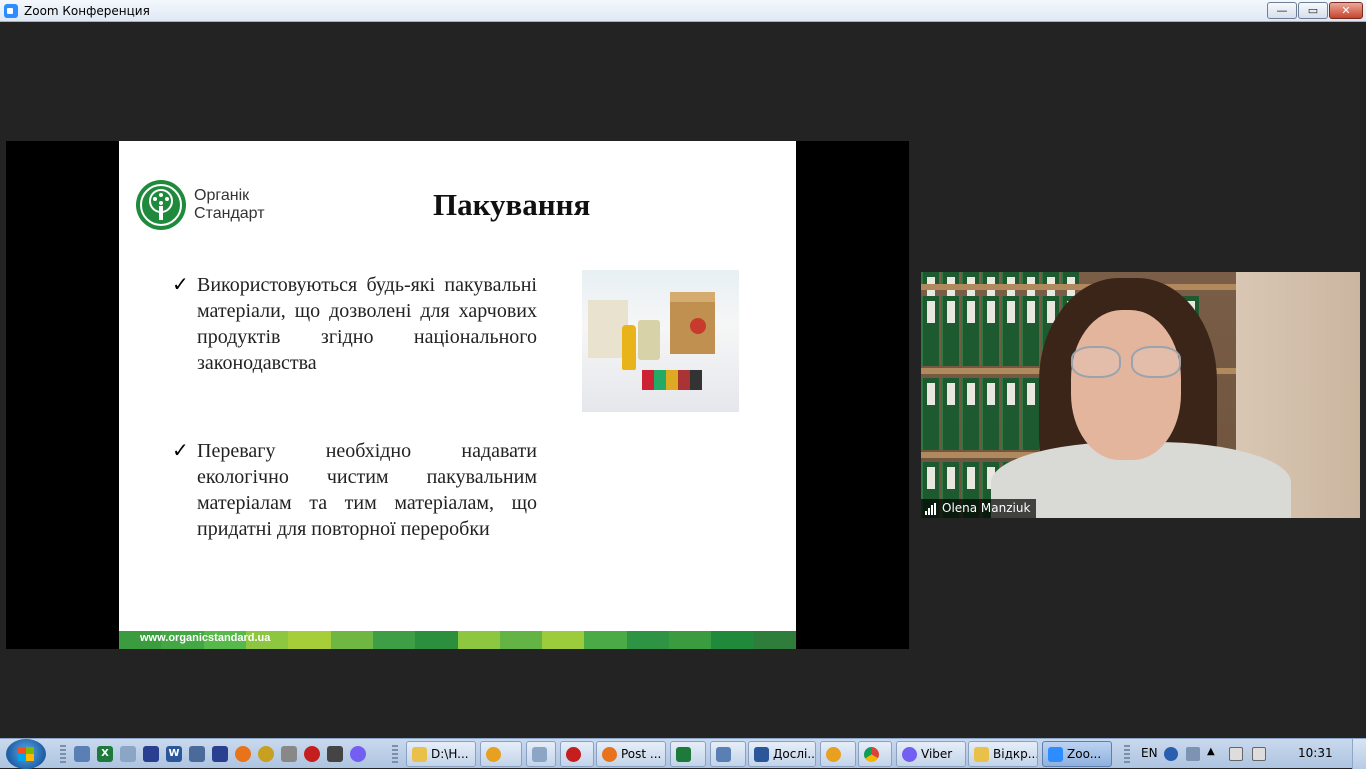  What do you see at coordinates (161, 205) in the screenshot?
I see `organic-standard-logo-icon` at bounding box center [161, 205].